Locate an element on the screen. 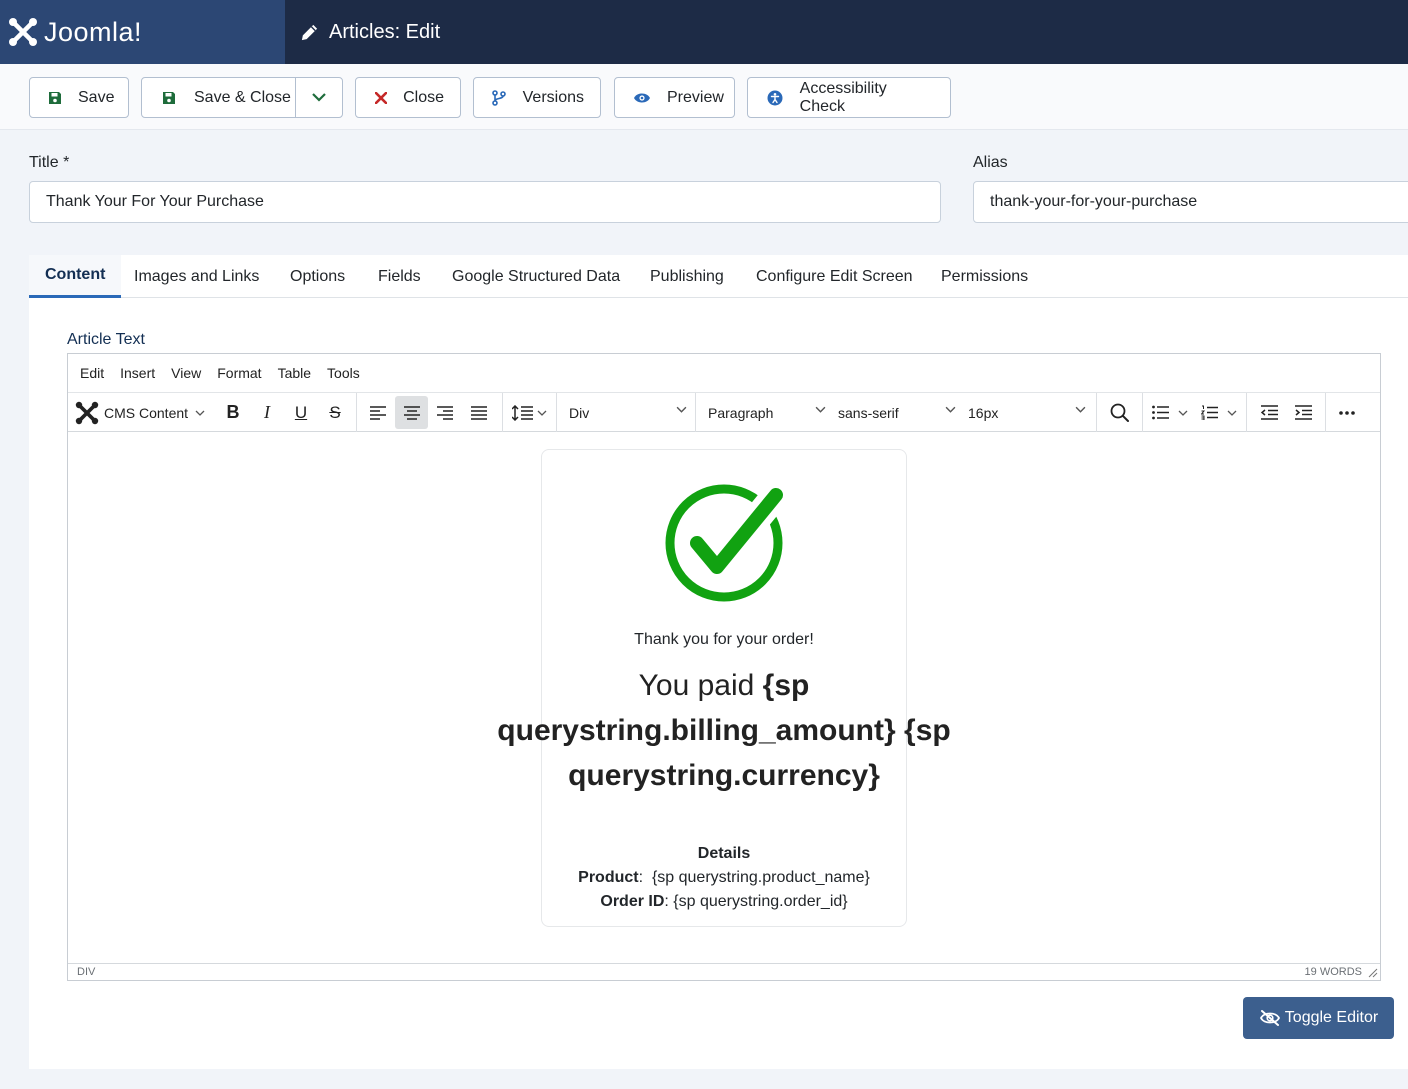 The width and height of the screenshot is (1408, 1089). underline-icon: U is located at coordinates (301, 412).